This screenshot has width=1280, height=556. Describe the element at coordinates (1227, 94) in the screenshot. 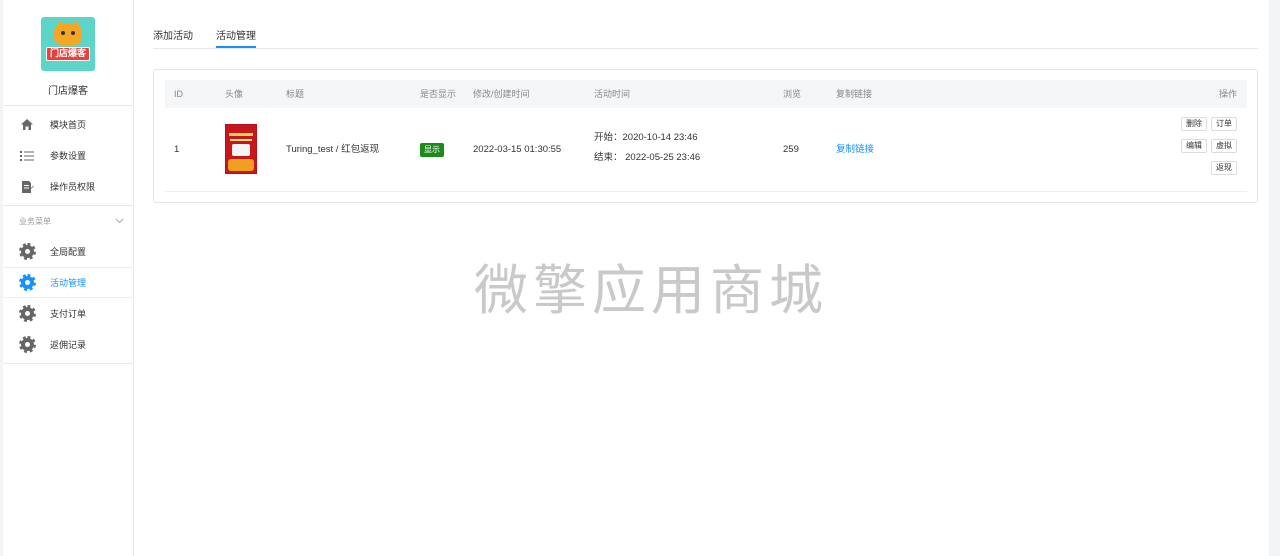

I see `col-header-ops: 操作` at that location.